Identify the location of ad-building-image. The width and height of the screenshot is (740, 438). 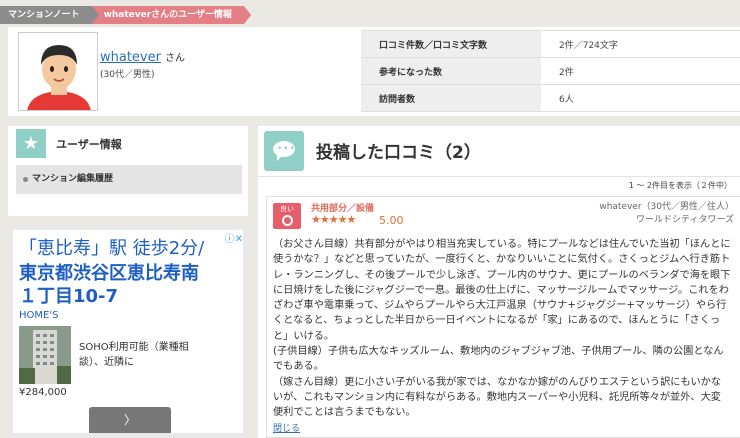
(45, 355).